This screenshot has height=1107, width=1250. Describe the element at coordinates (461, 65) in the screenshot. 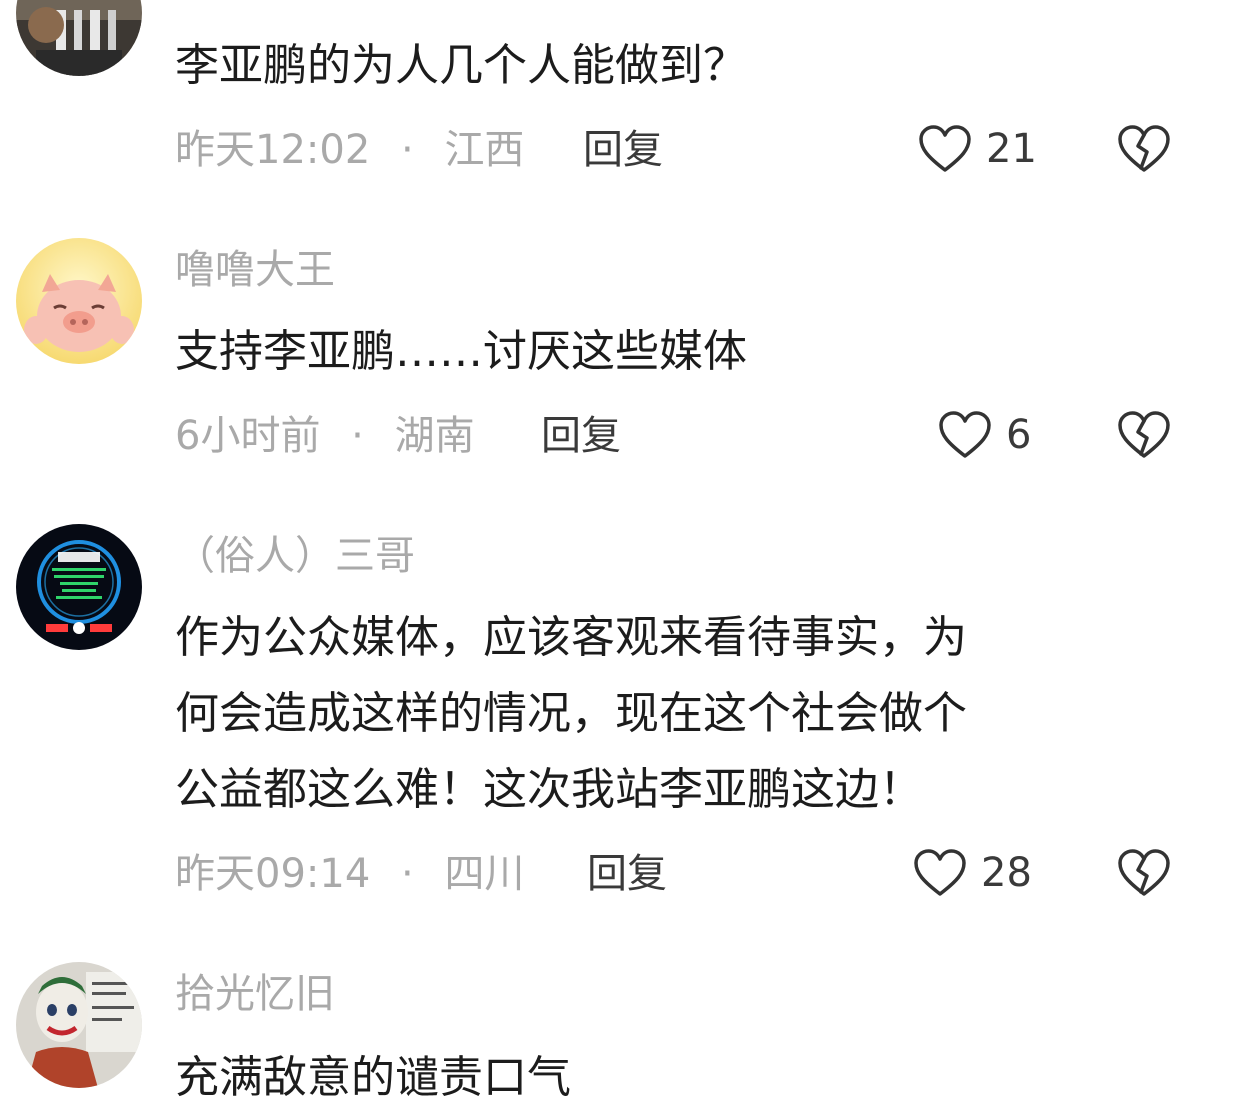

I see `comment-text-line: 李亚鹏的为人几个人能做到？` at that location.